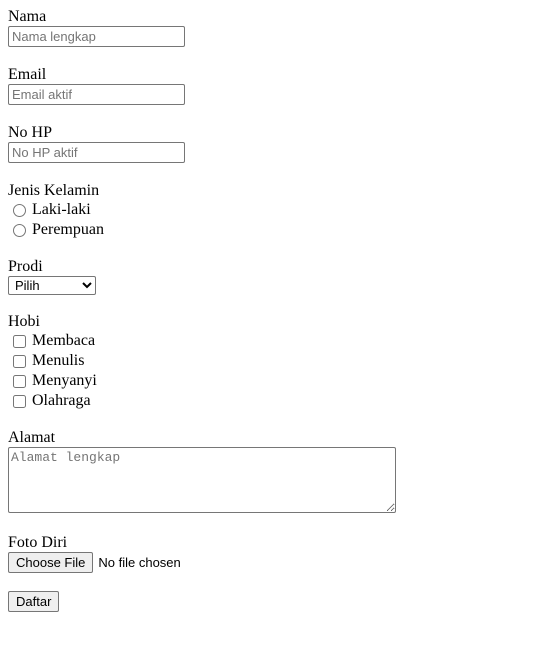 Image resolution: width=536 pixels, height=654 pixels. Describe the element at coordinates (52, 285) in the screenshot. I see `prodi-select: Pilih` at that location.